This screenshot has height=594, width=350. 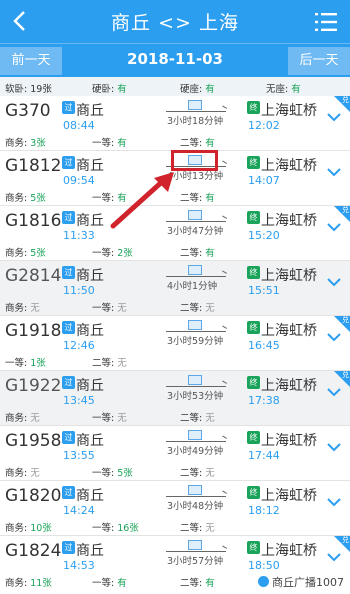 What do you see at coordinates (264, 565) in the screenshot?
I see `arrival-time: 18:50` at bounding box center [264, 565].